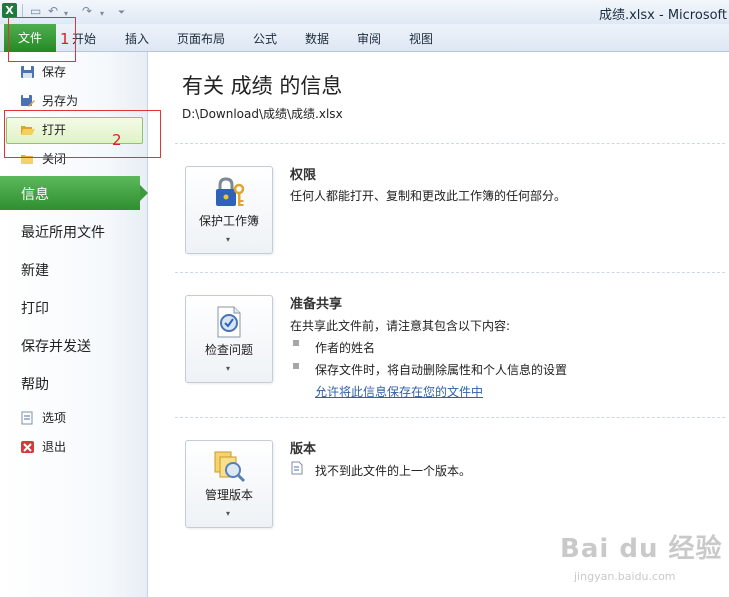 The height and width of the screenshot is (597, 729). I want to click on tab-page-layout: 页面布局, so click(201, 38).